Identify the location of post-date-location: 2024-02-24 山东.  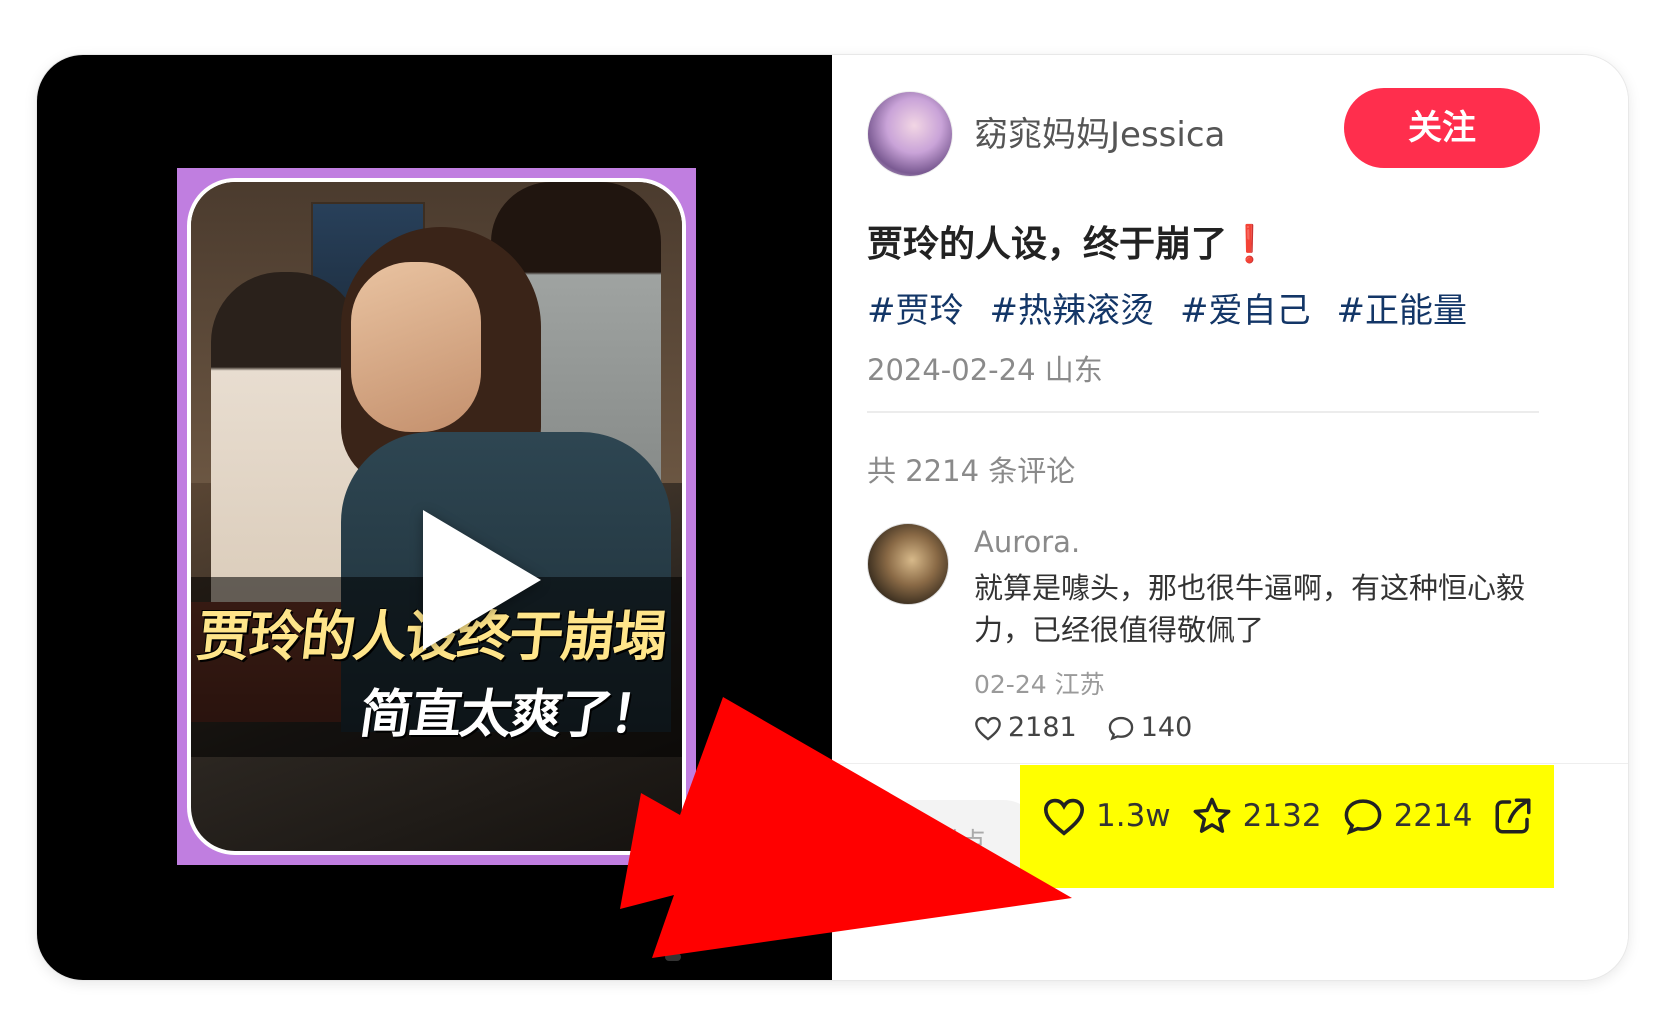
(985, 370).